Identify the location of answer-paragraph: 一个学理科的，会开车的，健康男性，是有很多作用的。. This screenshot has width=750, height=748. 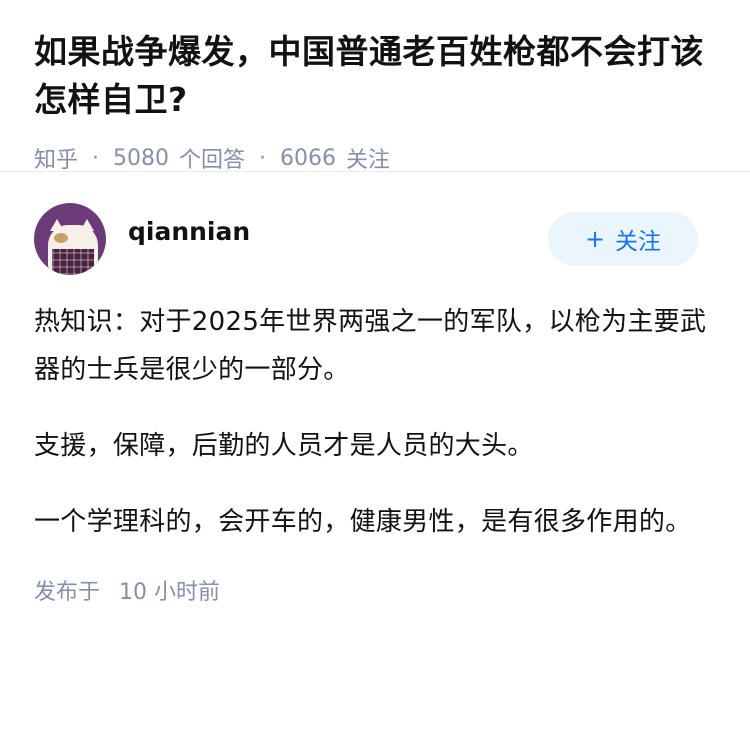
(363, 522).